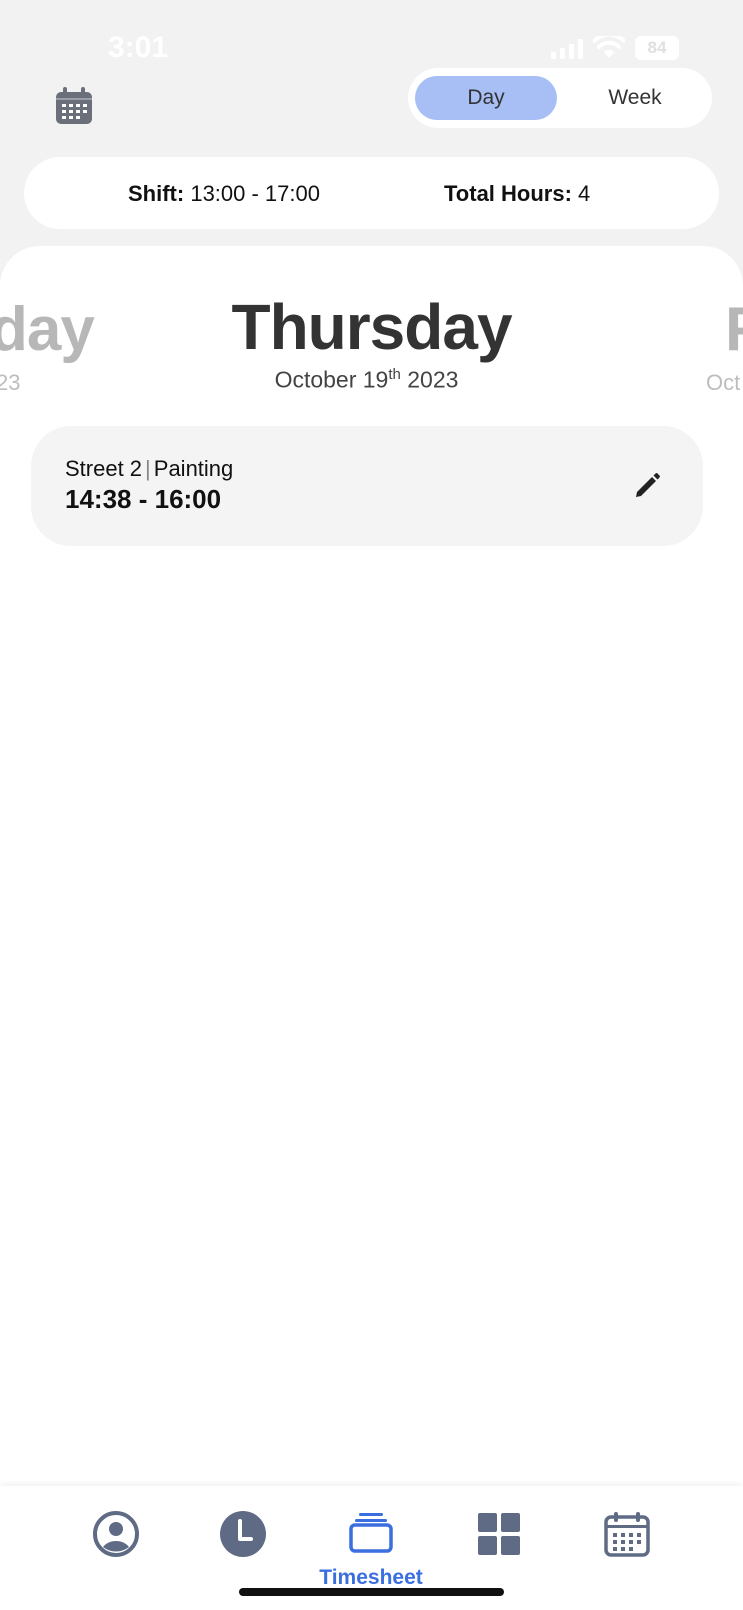 The height and width of the screenshot is (1610, 743). What do you see at coordinates (584, 193) in the screenshot?
I see `total-hours-value: 4` at bounding box center [584, 193].